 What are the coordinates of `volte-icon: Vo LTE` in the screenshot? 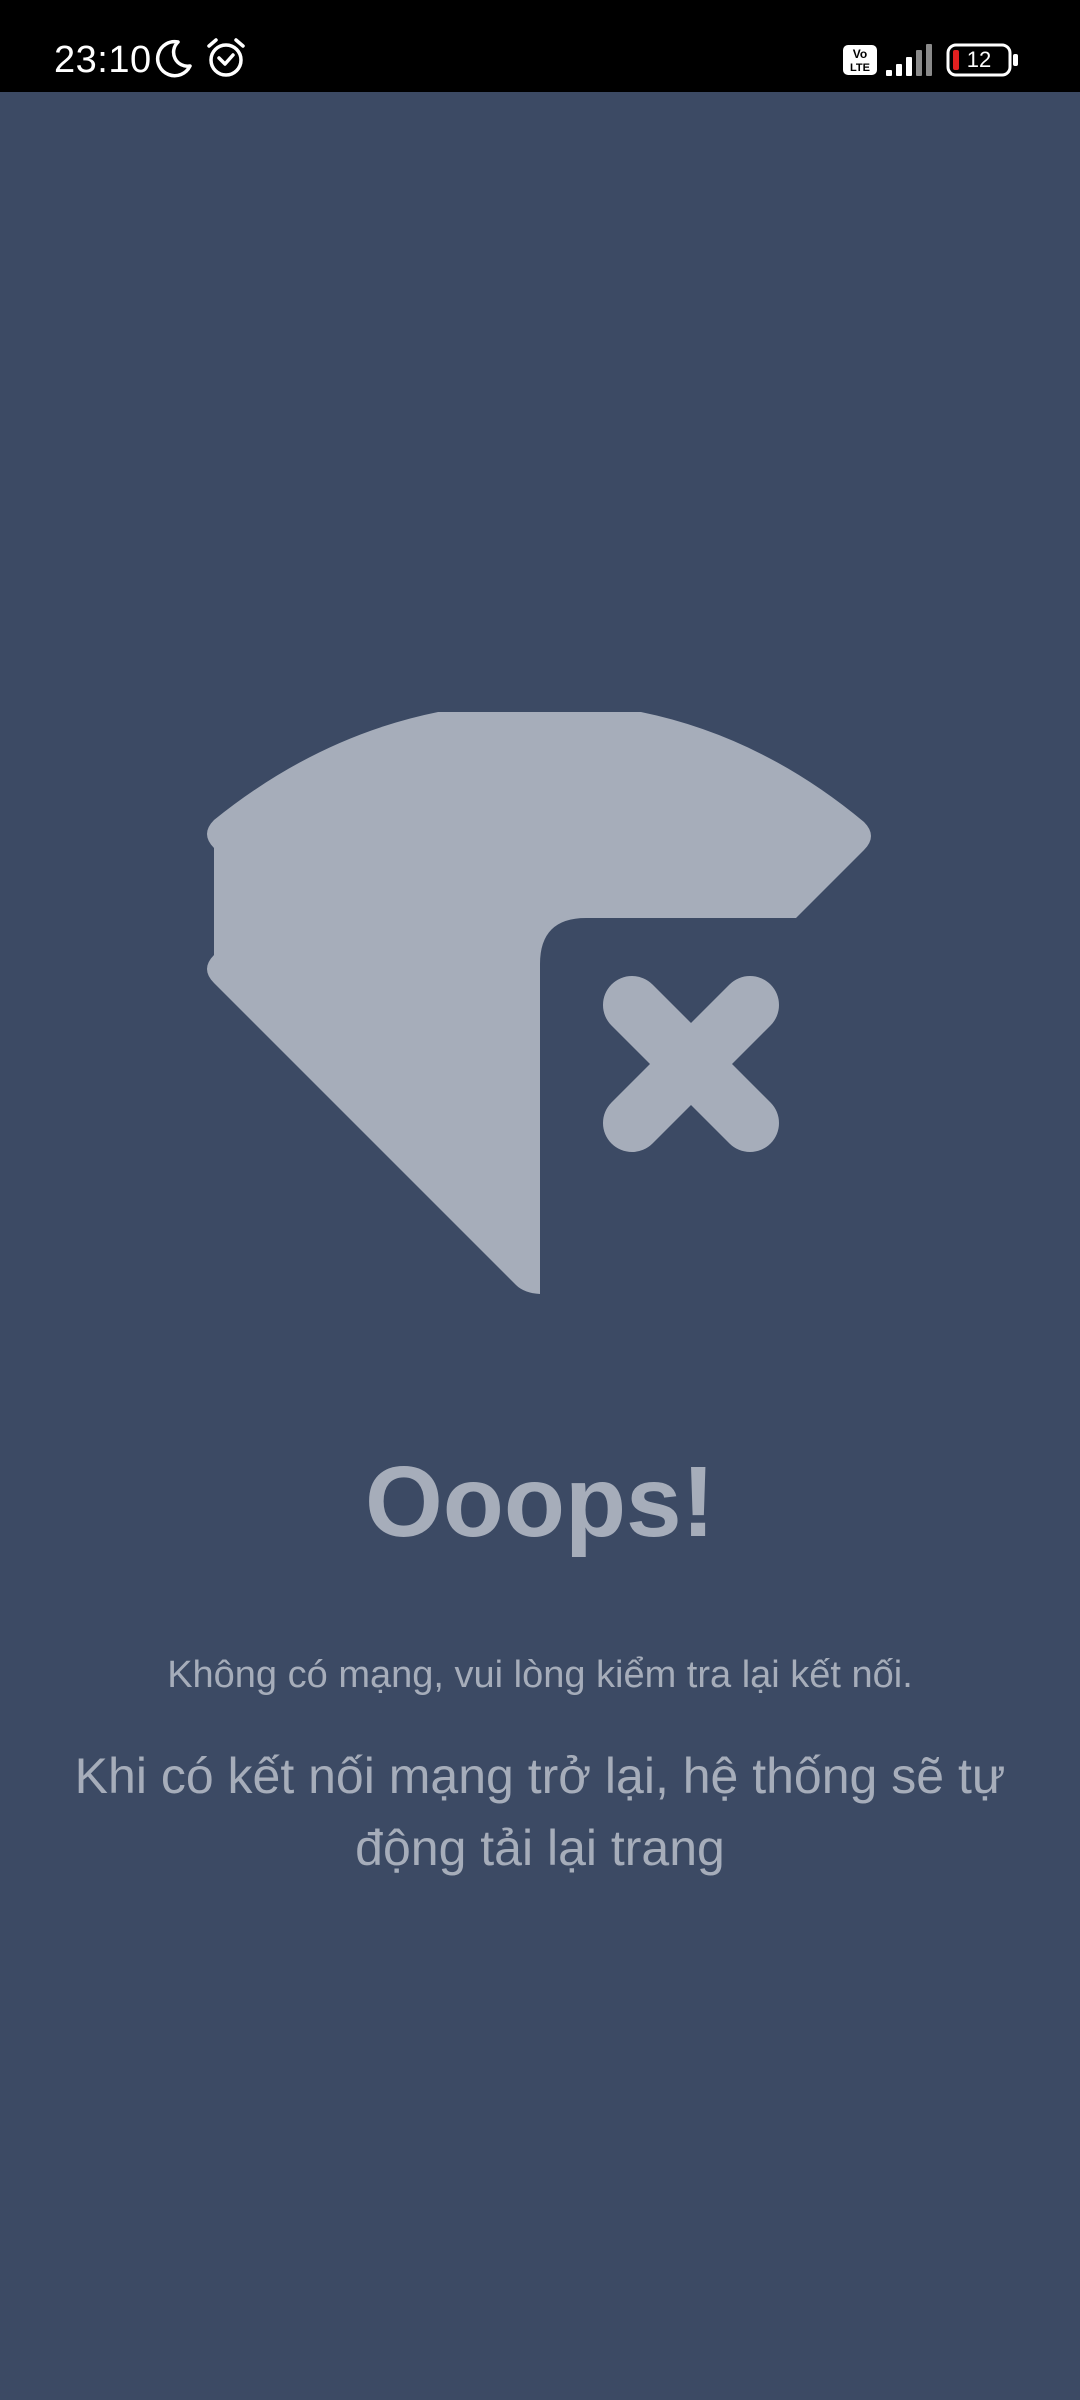 It's located at (860, 60).